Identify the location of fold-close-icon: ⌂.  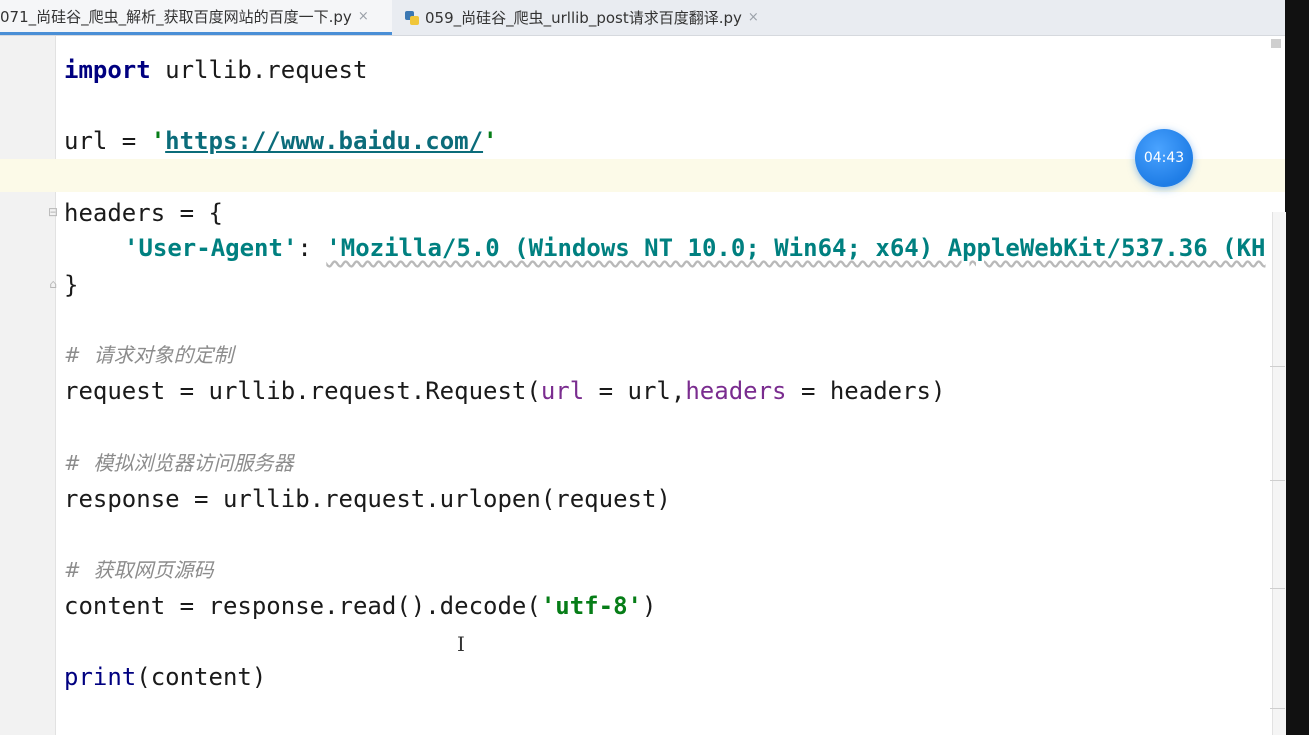
(53, 284).